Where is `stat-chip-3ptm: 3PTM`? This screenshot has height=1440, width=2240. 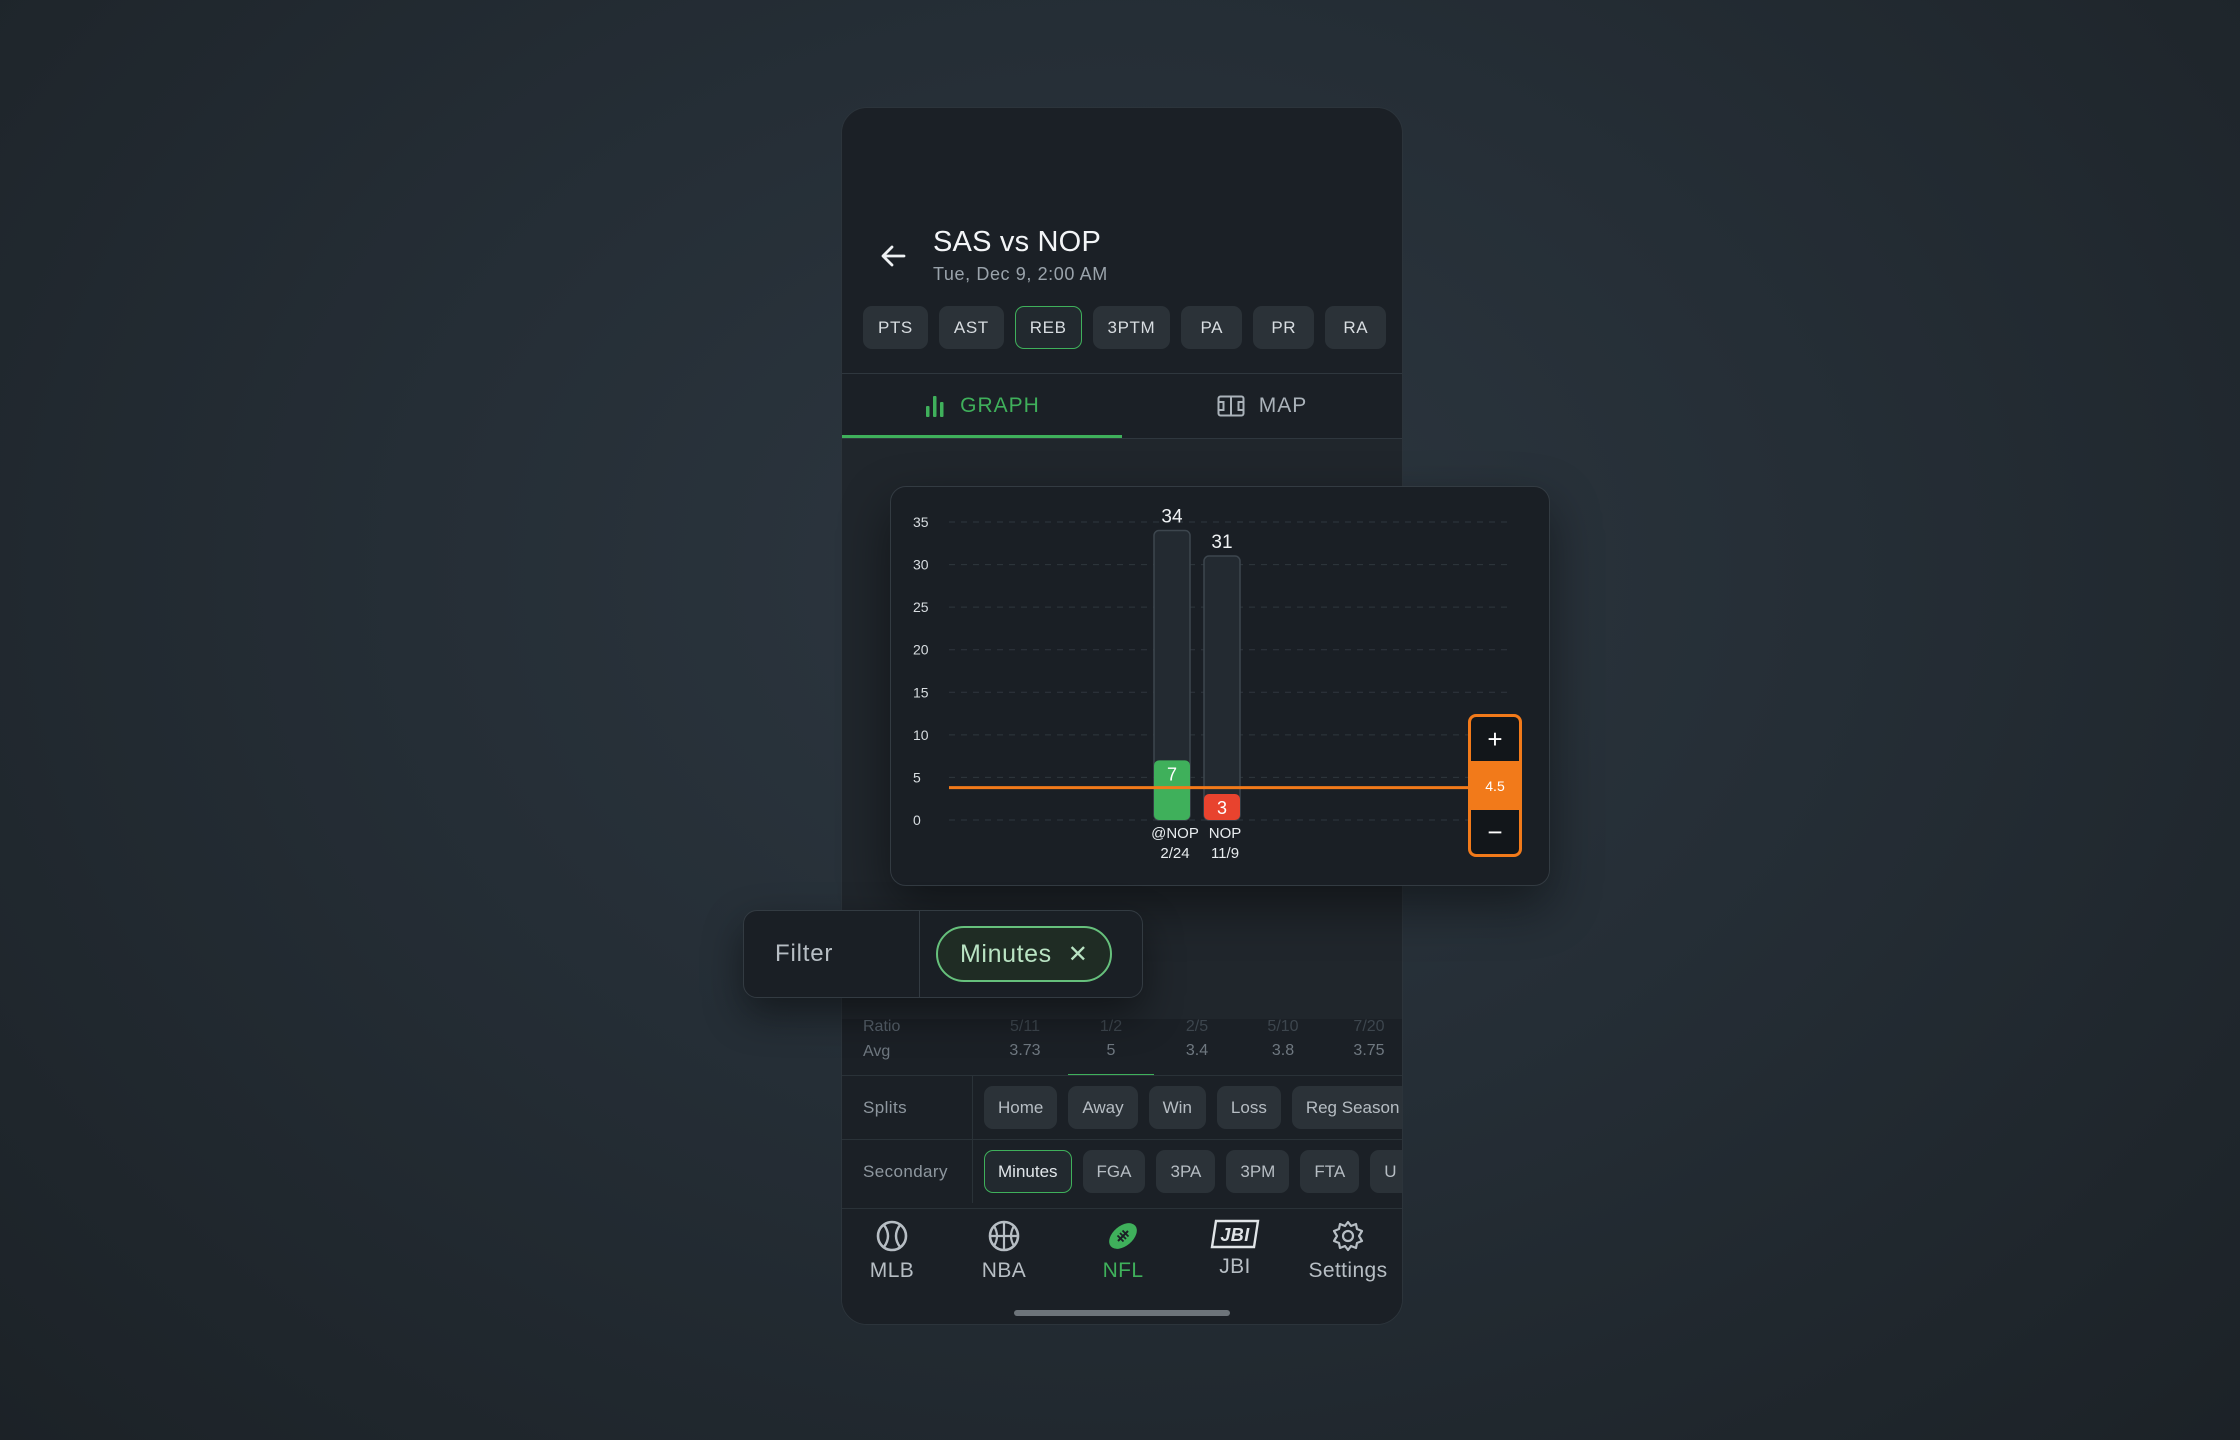 stat-chip-3ptm: 3PTM is located at coordinates (1131, 327).